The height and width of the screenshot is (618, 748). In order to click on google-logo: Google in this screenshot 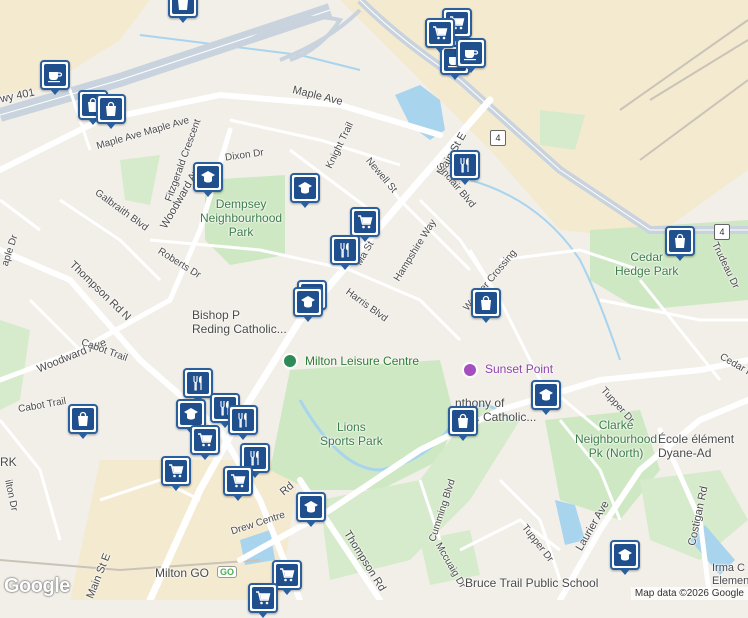, I will do `click(37, 586)`.